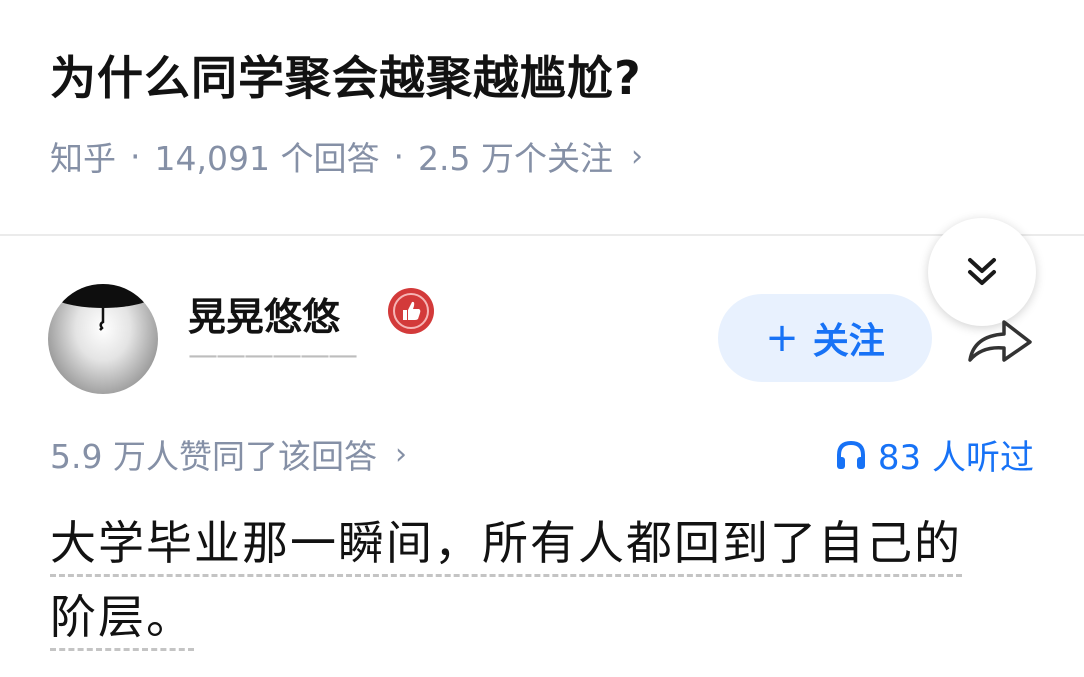  Describe the element at coordinates (102, 318) in the screenshot. I see `avatar-lamp-cord` at that location.